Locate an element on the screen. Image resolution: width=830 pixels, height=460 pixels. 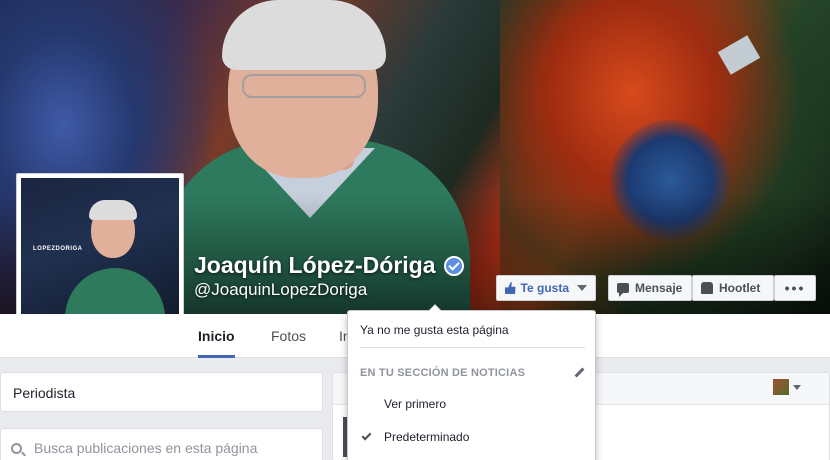
see-first-menu-item: Ver primero is located at coordinates (471, 404).